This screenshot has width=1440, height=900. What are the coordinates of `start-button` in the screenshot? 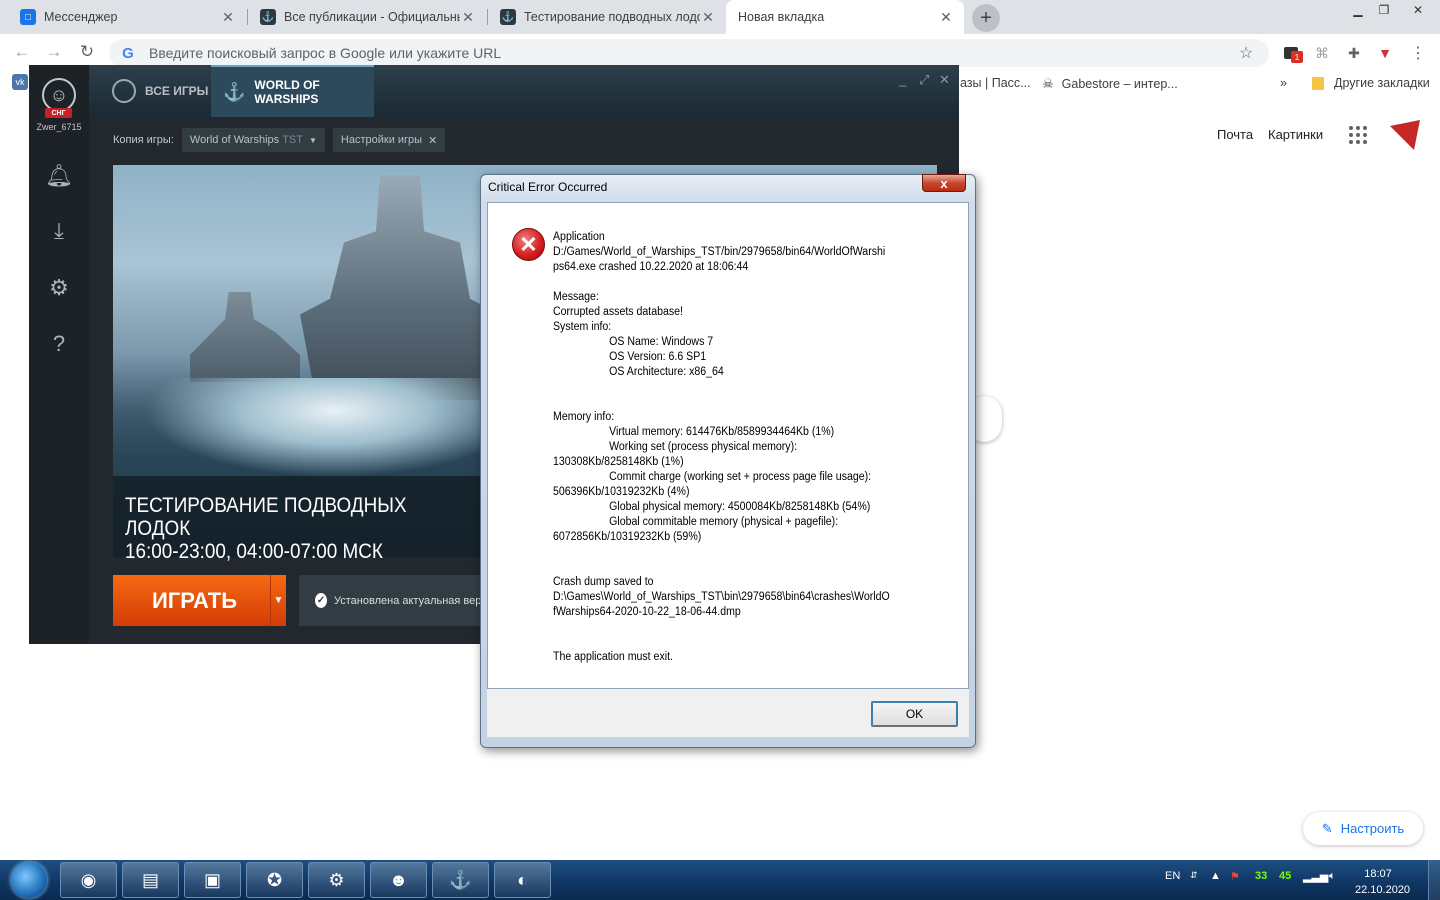 It's located at (29, 880).